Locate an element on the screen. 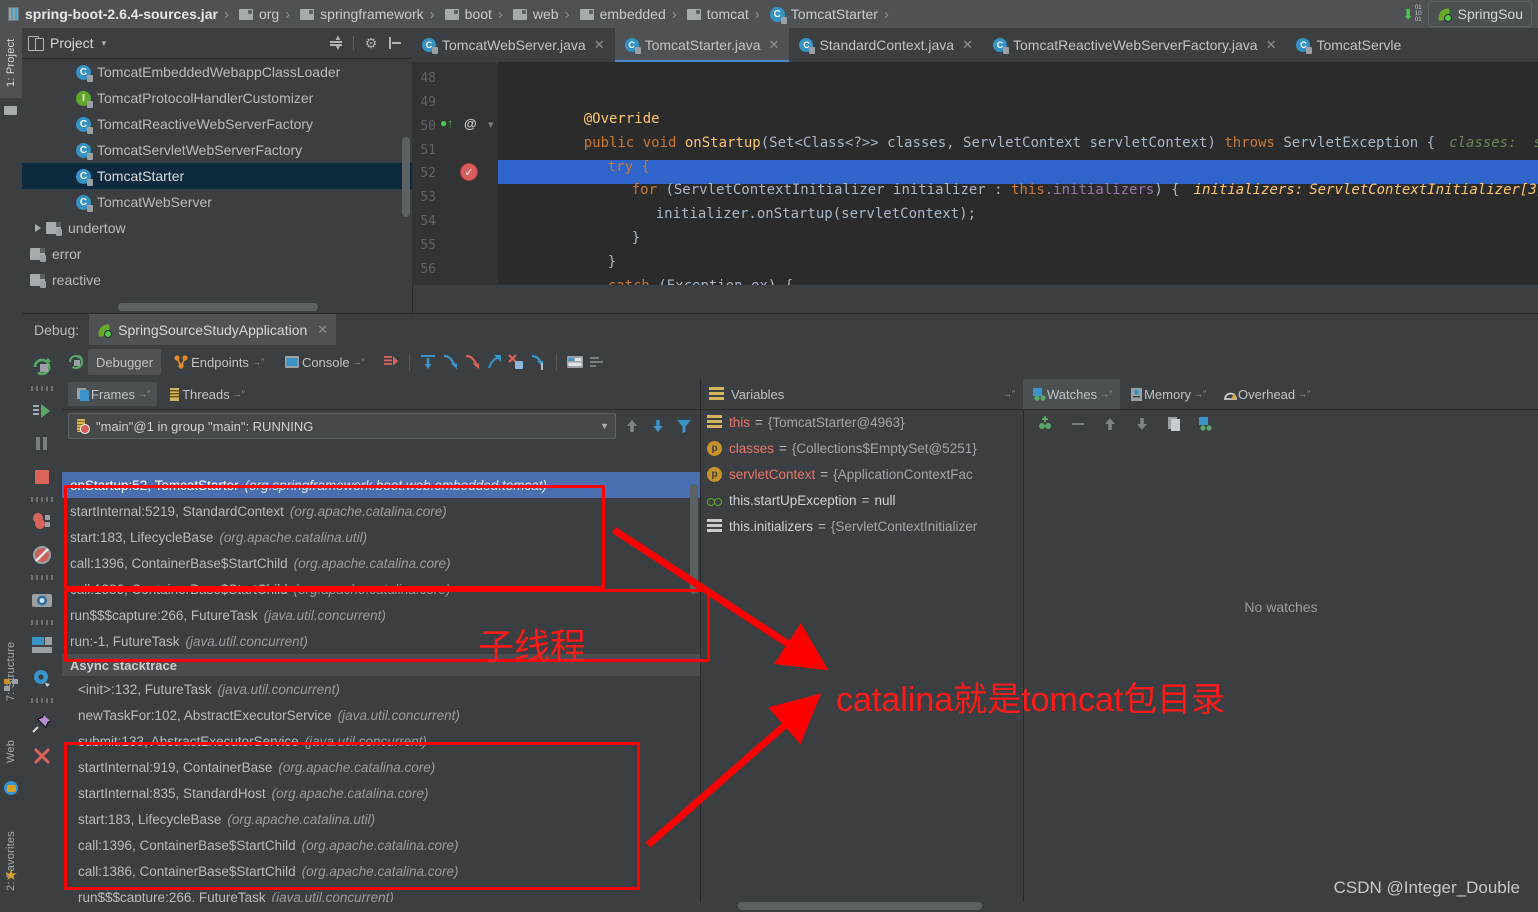  tab-memory: Memory →” is located at coordinates (1167, 394).